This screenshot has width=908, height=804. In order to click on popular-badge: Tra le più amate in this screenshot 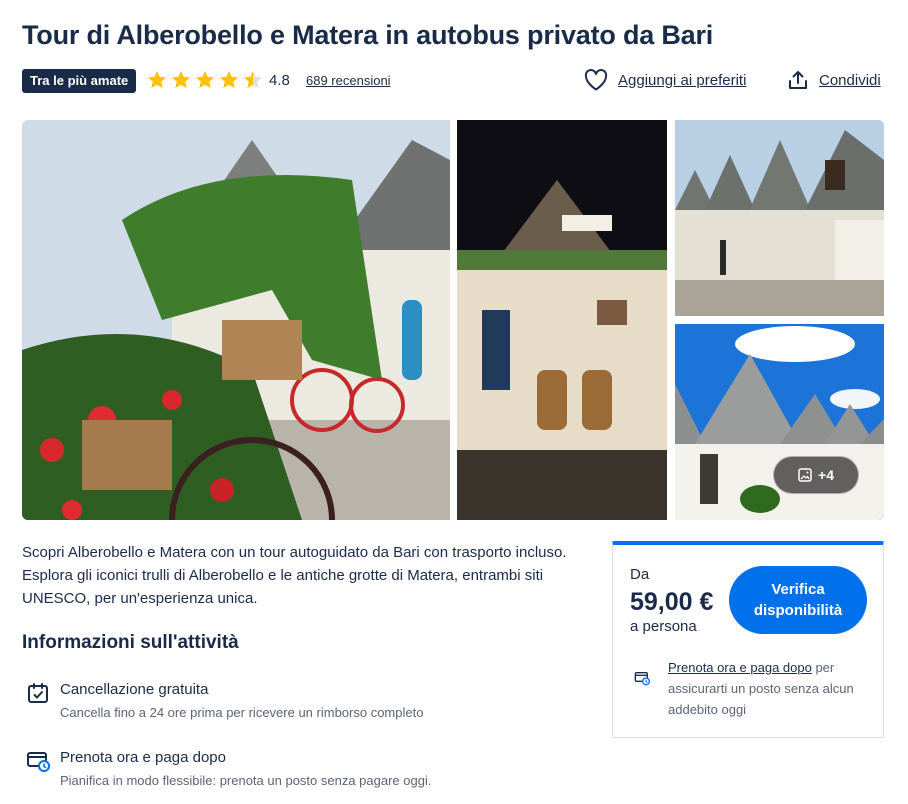, I will do `click(79, 81)`.